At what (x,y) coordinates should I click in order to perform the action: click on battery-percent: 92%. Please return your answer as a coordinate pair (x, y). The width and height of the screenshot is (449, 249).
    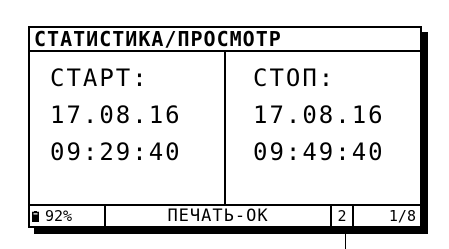
    Looking at the image, I should click on (59, 216).